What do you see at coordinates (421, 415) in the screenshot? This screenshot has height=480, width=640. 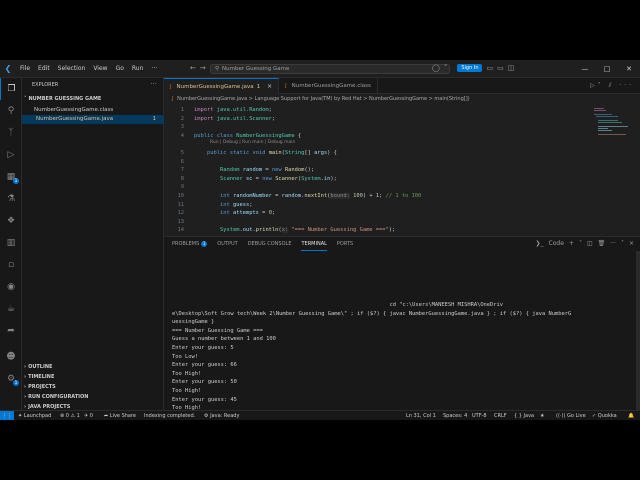 I see `cursor-position: Ln 31, Col 1` at bounding box center [421, 415].